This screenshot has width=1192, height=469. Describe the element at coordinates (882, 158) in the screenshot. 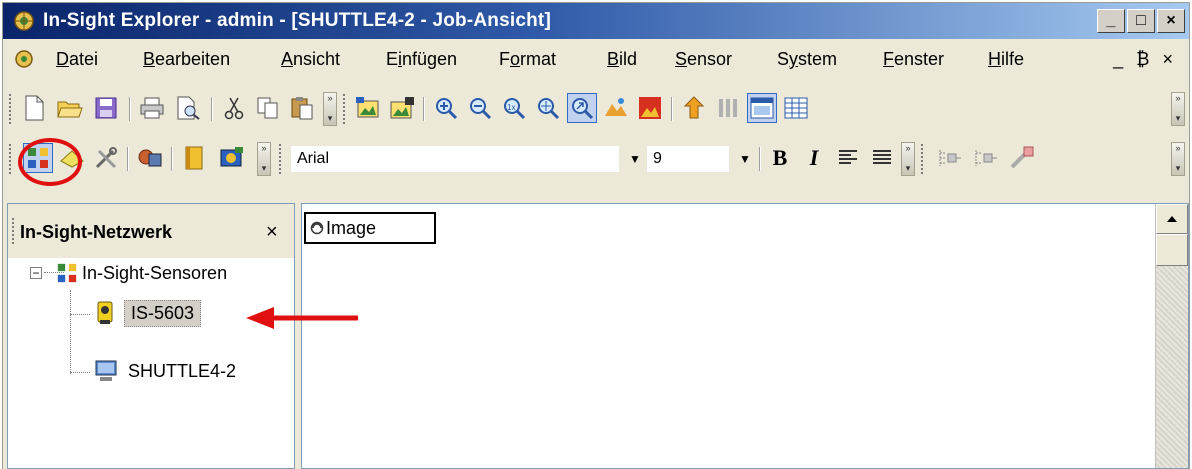

I see `align-center-icon` at that location.